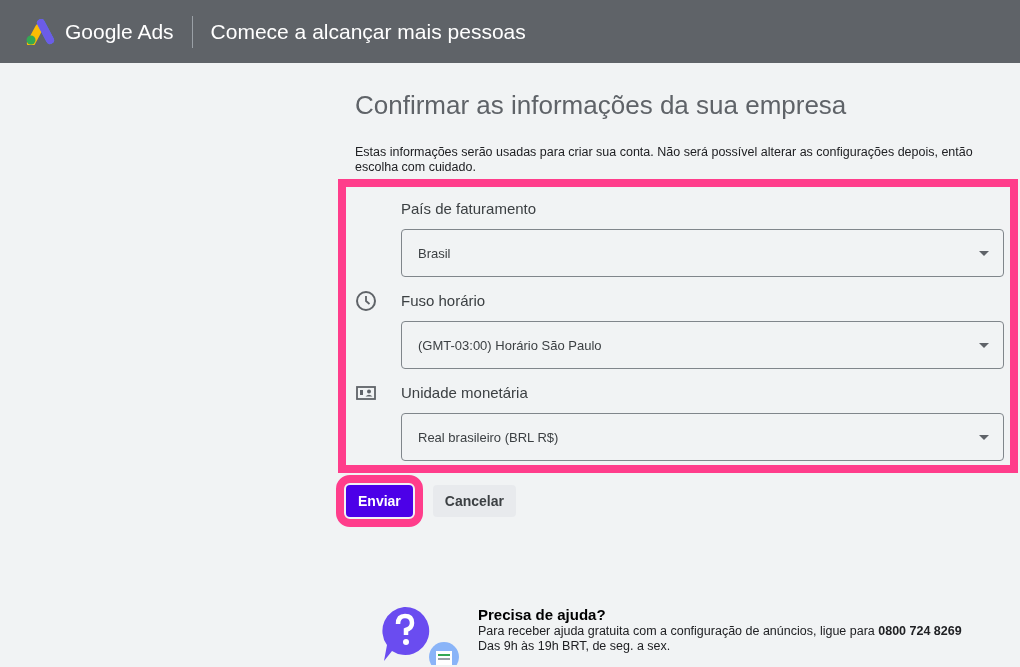 The width and height of the screenshot is (1020, 667). What do you see at coordinates (474, 501) in the screenshot?
I see `cancel-button: Cancelar` at bounding box center [474, 501].